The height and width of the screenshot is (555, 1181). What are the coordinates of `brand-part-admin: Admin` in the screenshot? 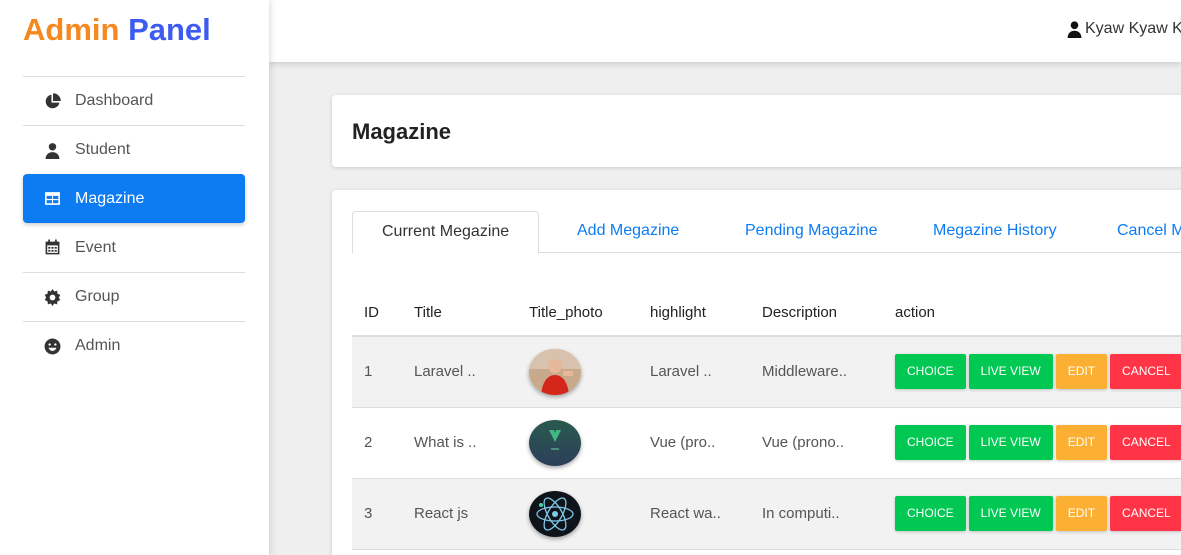 It's located at (71, 29).